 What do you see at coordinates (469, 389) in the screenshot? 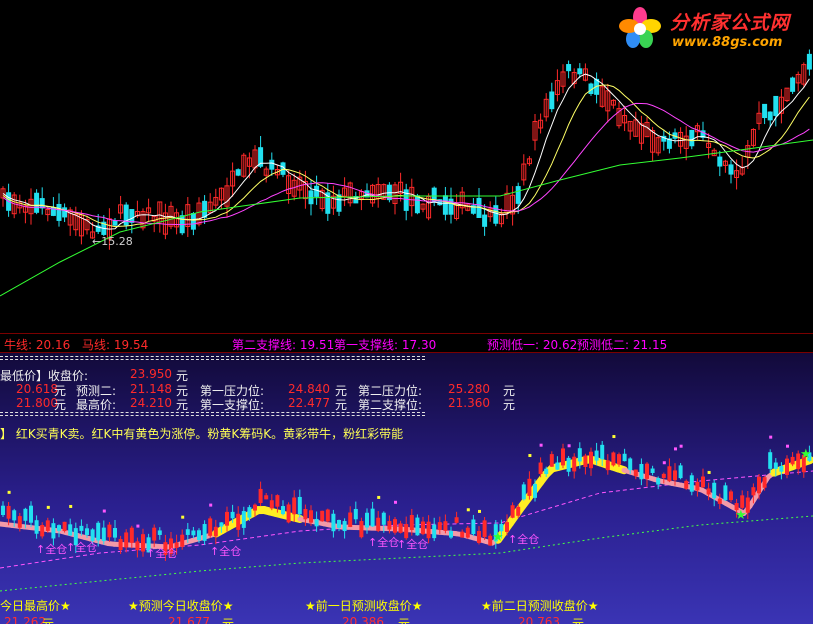
I see `info-pressure2-value: 25.280` at bounding box center [469, 389].